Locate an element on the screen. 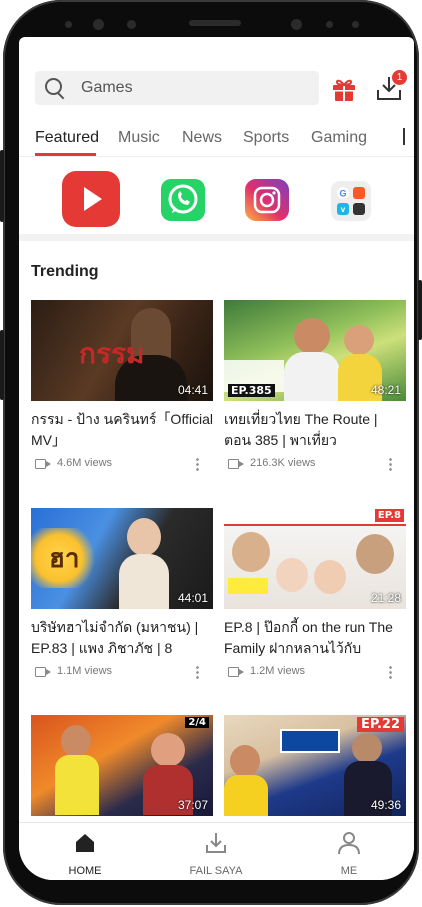 Image resolution: width=422 pixels, height=907 pixels. svg-text: v is located at coordinates (343, 209).